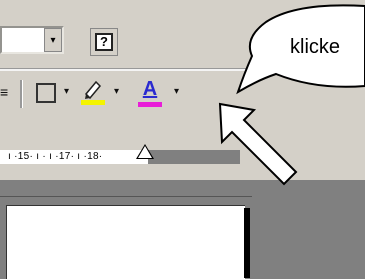  What do you see at coordinates (150, 89) in the screenshot?
I see `font-color-icon: A` at bounding box center [150, 89].